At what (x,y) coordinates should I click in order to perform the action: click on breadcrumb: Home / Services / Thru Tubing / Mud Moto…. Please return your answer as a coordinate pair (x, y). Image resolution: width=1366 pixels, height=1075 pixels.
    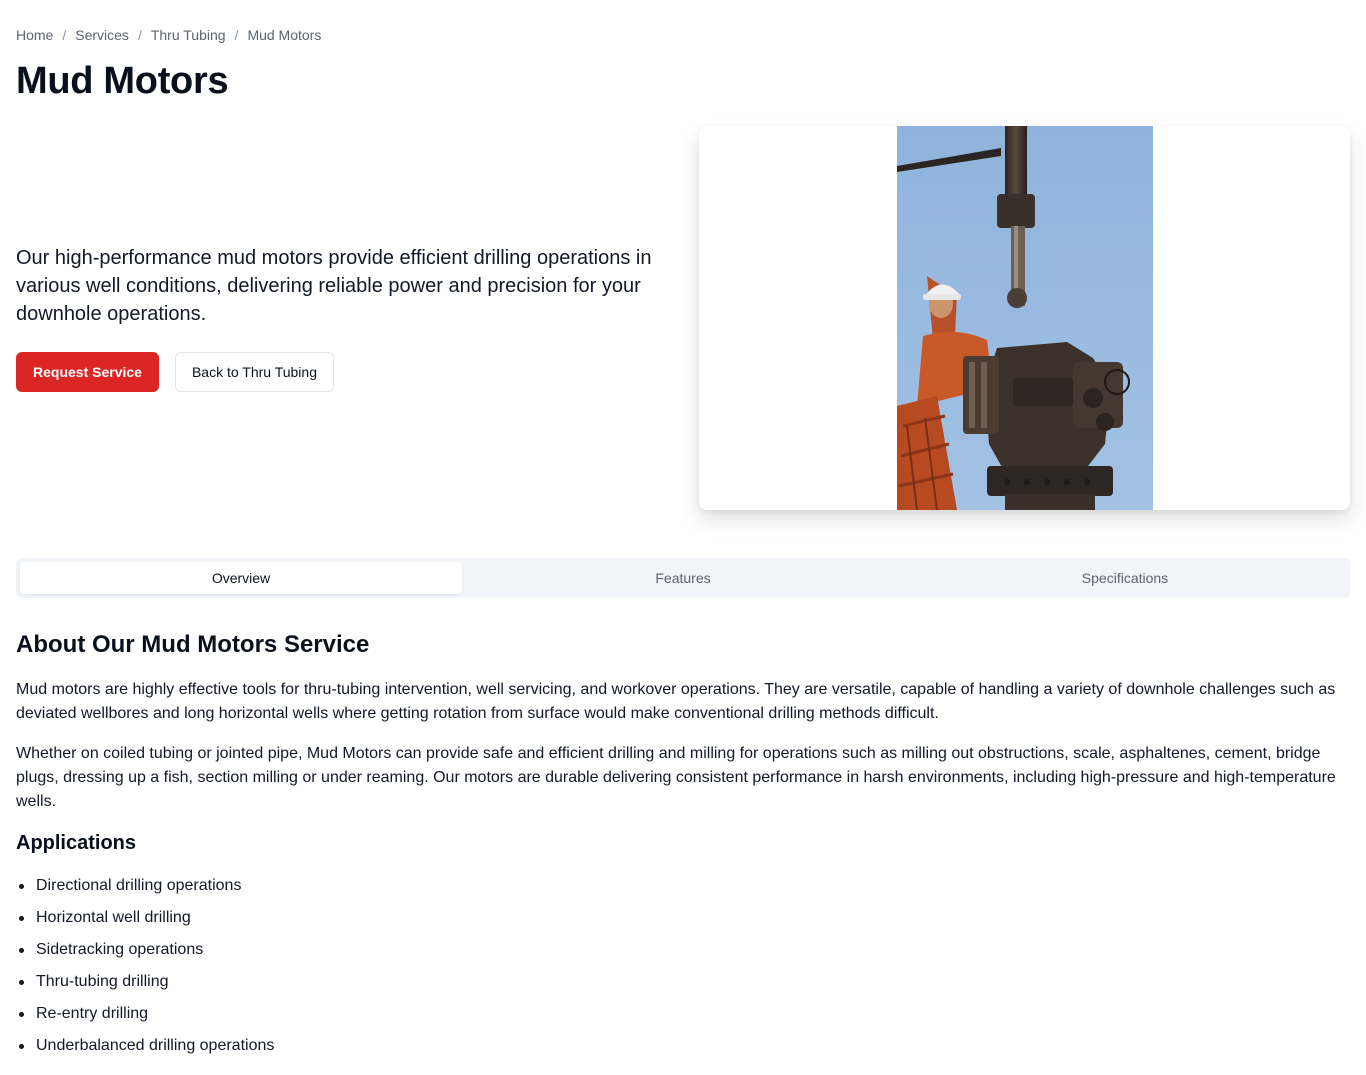
    Looking at the image, I should click on (168, 35).